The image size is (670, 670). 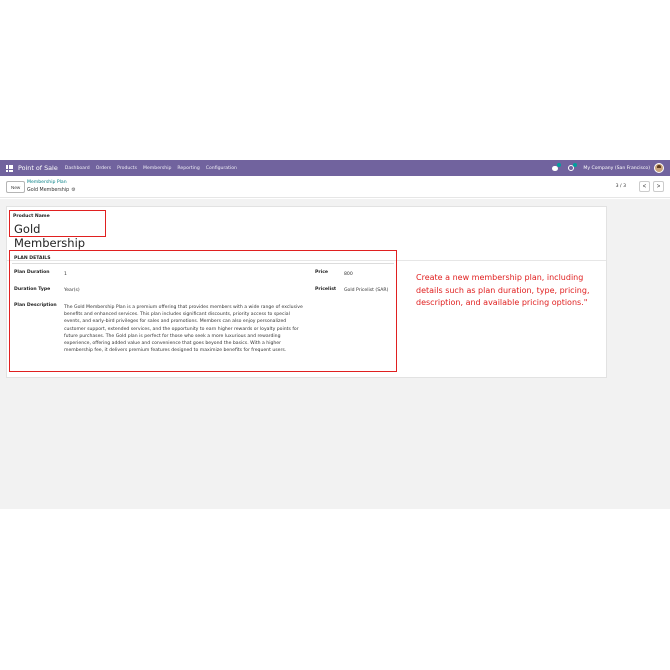 What do you see at coordinates (659, 168) in the screenshot?
I see `user-avatar` at bounding box center [659, 168].